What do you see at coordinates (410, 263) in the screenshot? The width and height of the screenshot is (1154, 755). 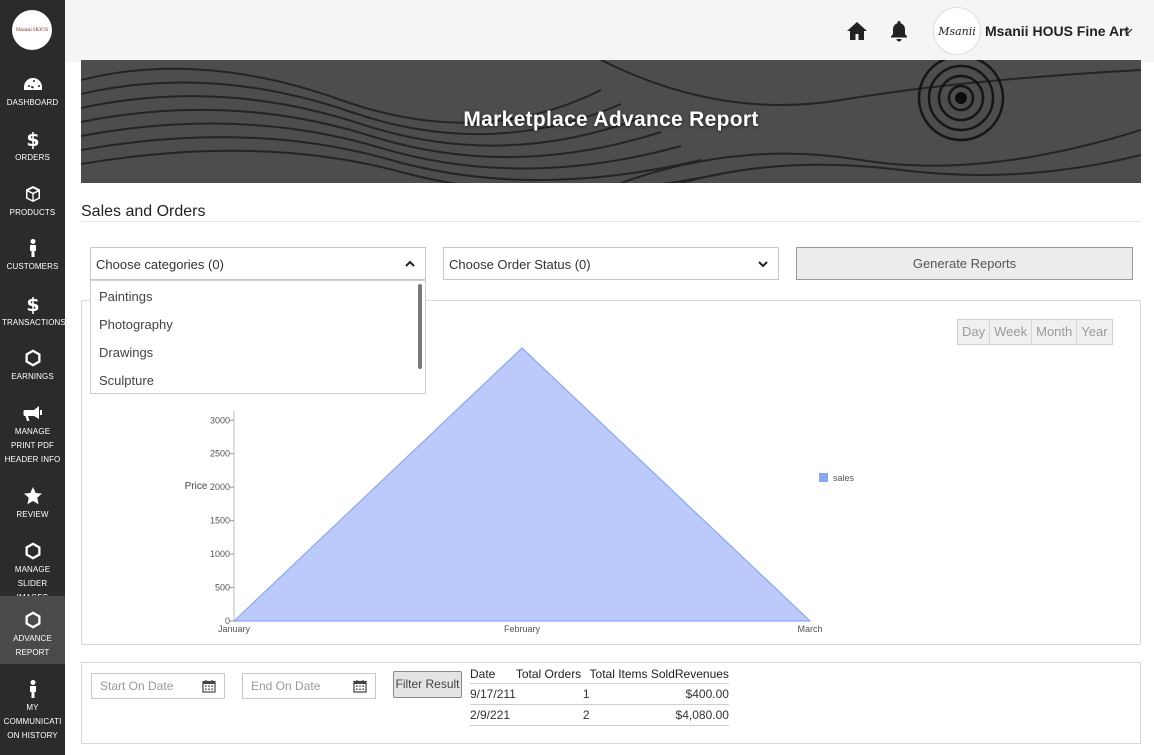 I see `chevron-up-icon` at bounding box center [410, 263].